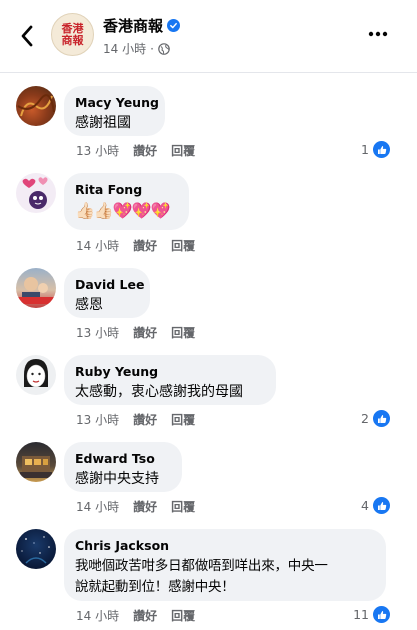 The image size is (417, 630). I want to click on page-logo-line2: 商報, so click(72, 40).